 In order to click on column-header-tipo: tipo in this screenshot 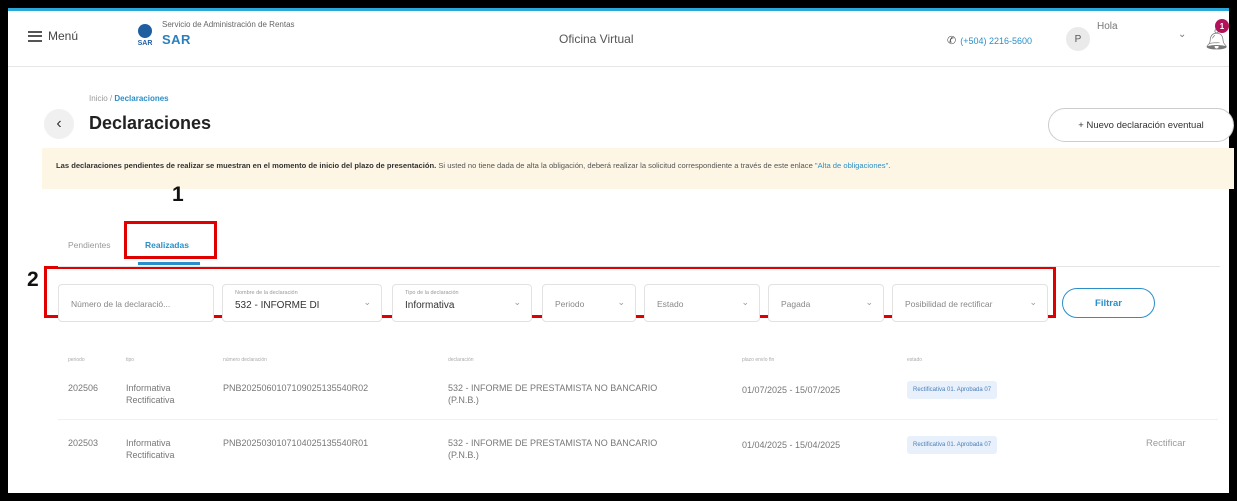, I will do `click(130, 360)`.